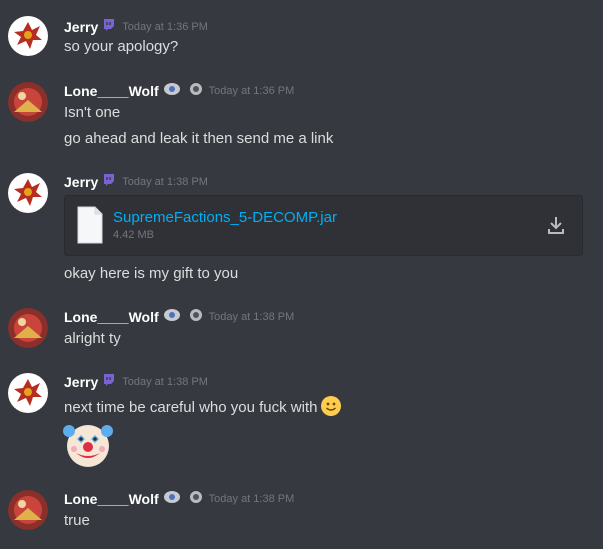  I want to click on message-text: okay here is my gift to you, so click(151, 273).